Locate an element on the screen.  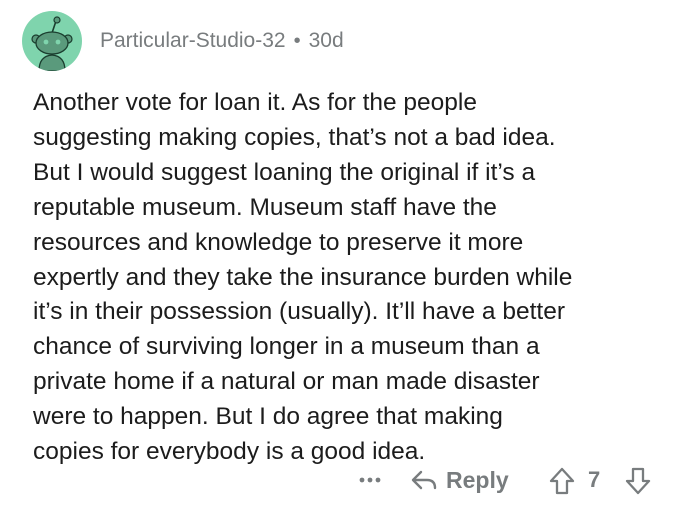
ellipsis-icon is located at coordinates (370, 480).